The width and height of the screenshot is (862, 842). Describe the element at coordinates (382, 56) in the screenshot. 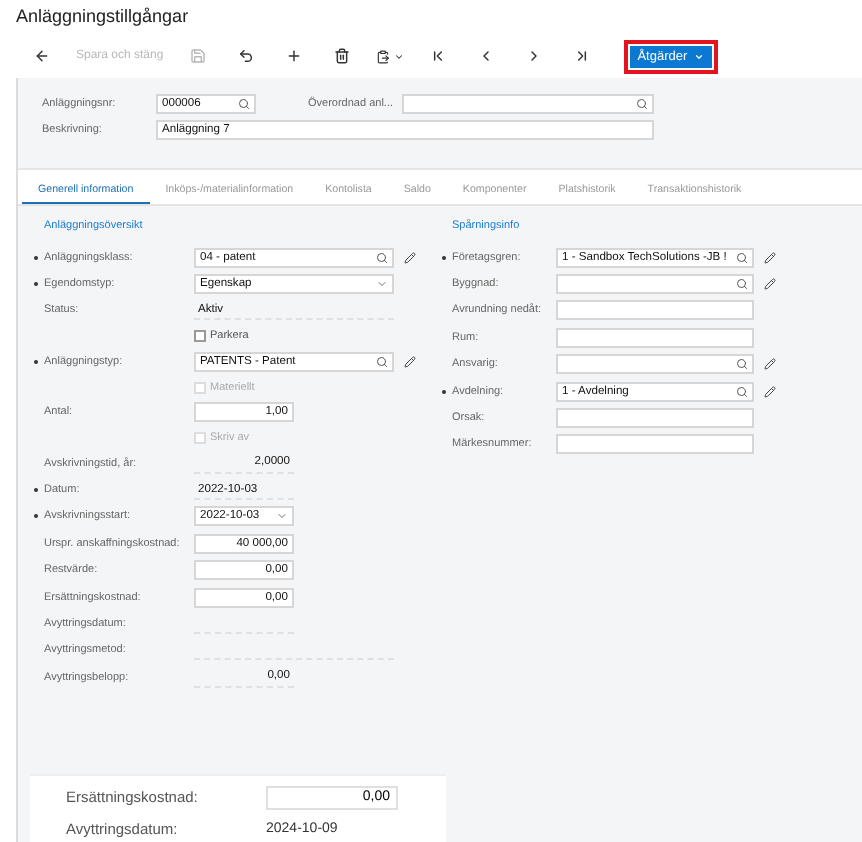

I see `clipboard-icon` at that location.